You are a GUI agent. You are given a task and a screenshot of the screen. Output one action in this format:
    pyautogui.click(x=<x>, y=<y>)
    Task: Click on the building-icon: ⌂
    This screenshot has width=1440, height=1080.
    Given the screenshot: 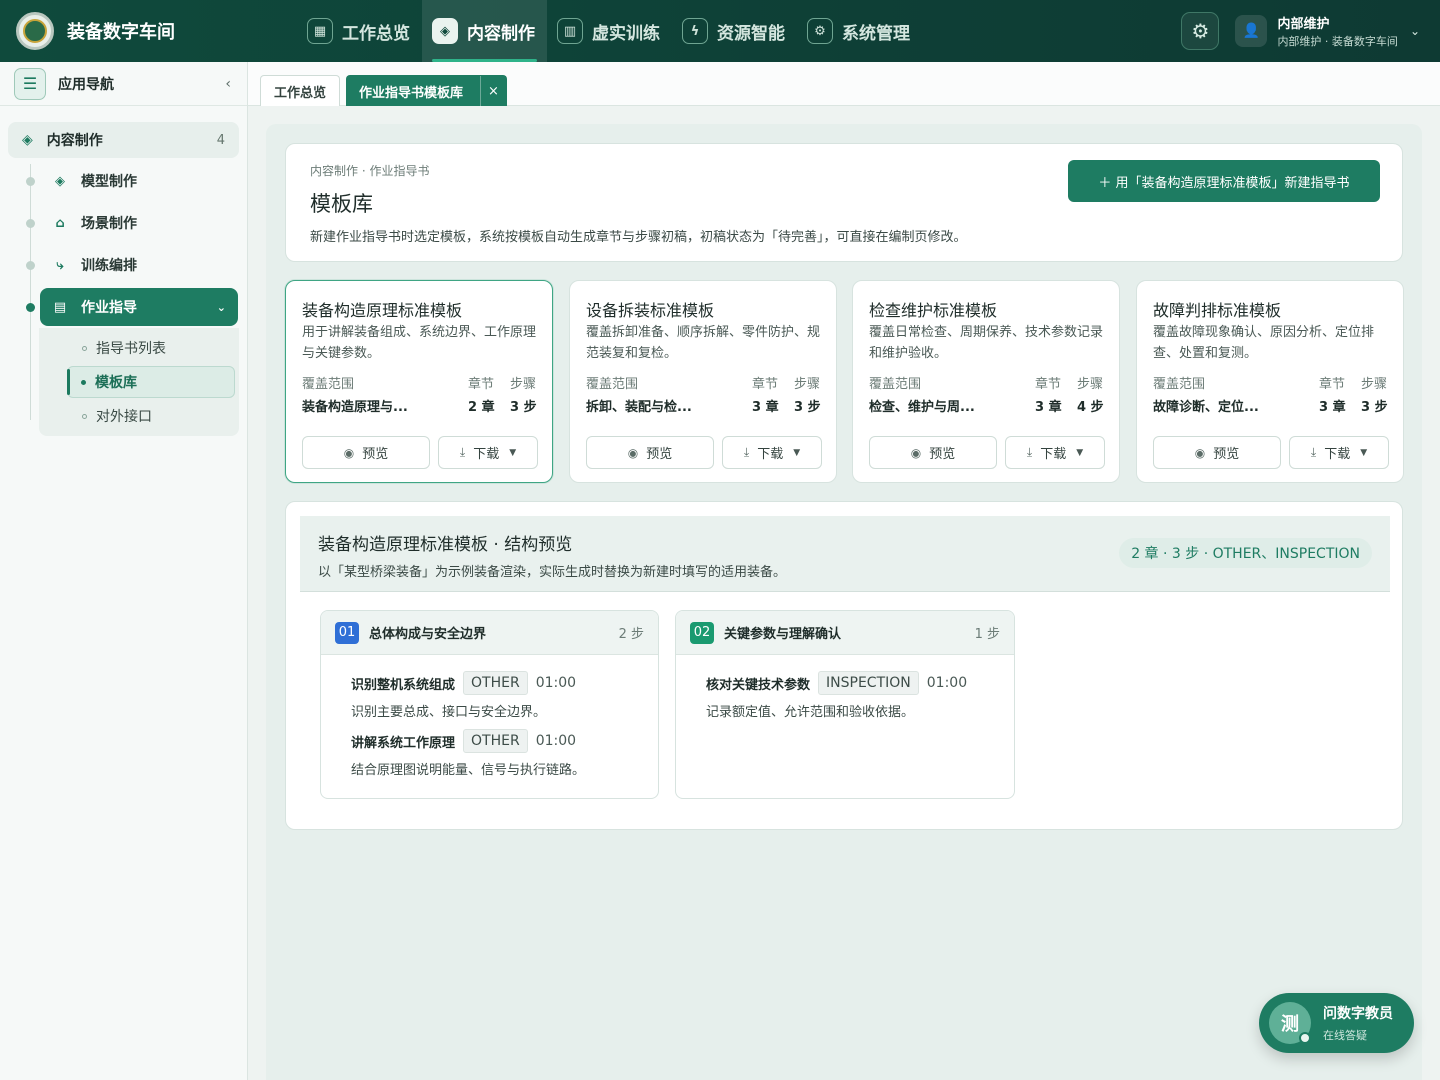 What is the action you would take?
    pyautogui.click(x=60, y=223)
    